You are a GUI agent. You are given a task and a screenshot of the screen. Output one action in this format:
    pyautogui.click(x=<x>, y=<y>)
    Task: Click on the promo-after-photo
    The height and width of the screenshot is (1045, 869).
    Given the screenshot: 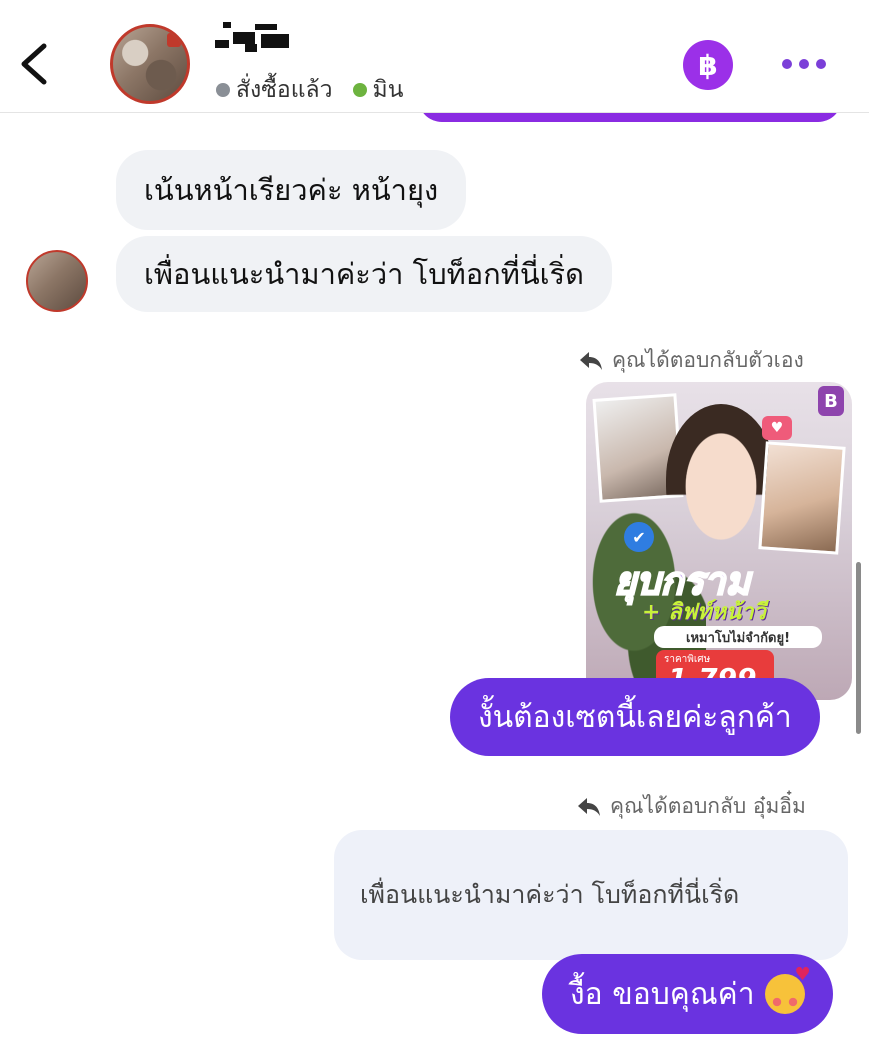 What is the action you would take?
    pyautogui.click(x=802, y=498)
    